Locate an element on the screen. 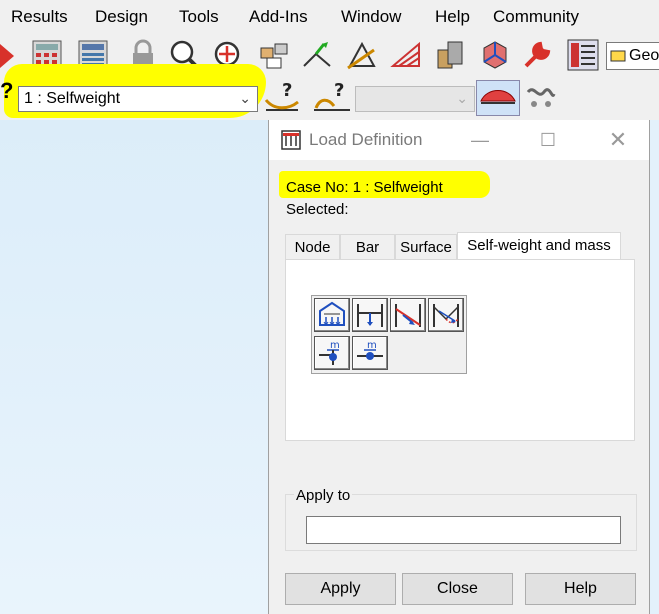  menu-results: Results is located at coordinates (39, 17).